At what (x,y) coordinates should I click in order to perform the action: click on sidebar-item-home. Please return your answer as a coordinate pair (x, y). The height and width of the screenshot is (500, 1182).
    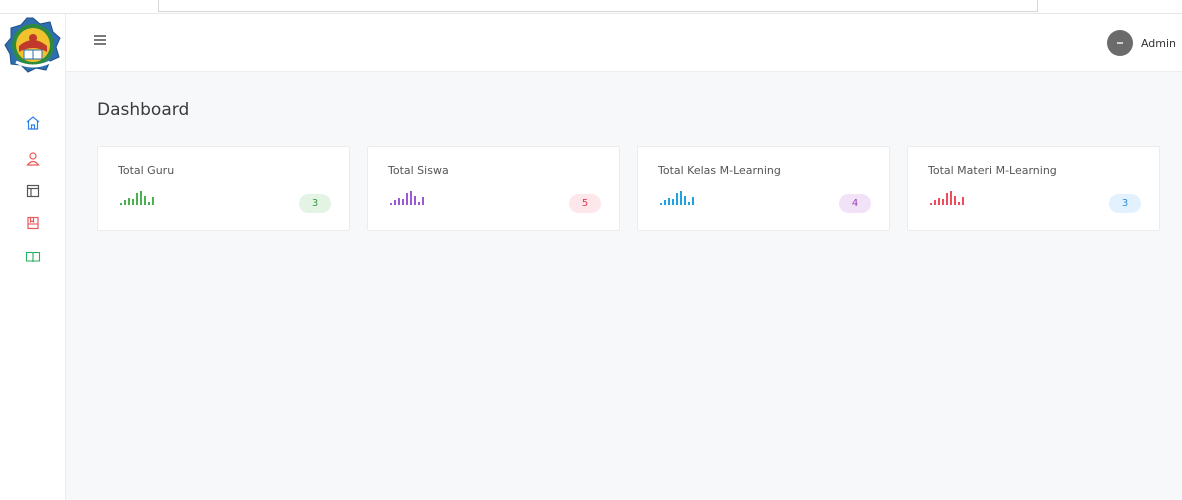
    Looking at the image, I should click on (33, 123).